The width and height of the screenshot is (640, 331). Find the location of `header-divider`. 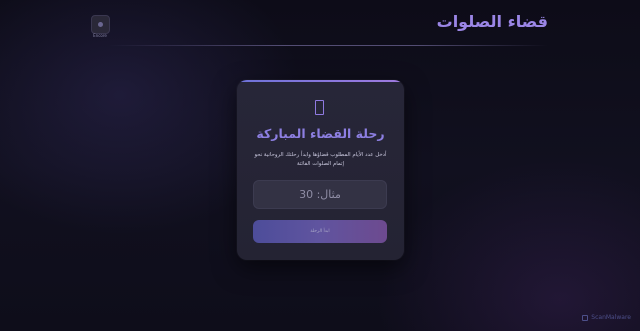

header-divider is located at coordinates (328, 45).